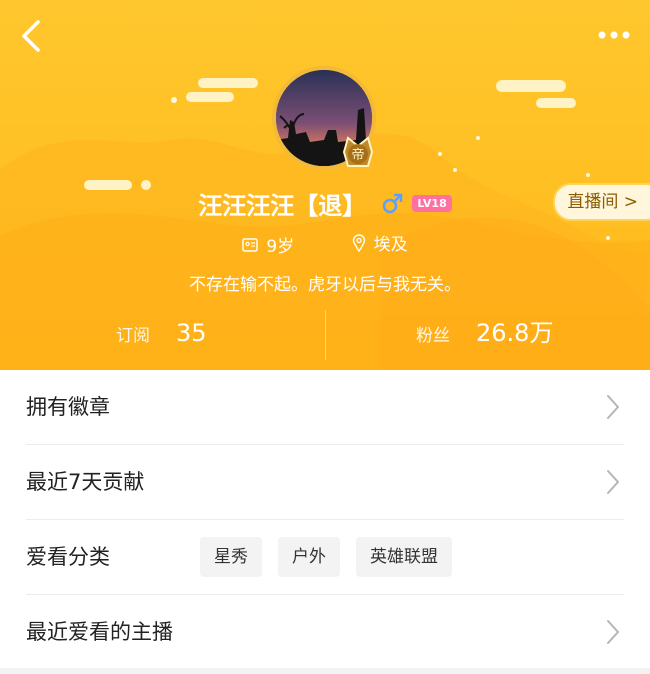 Image resolution: width=650 pixels, height=674 pixels. I want to click on location-pin-icon, so click(358, 242).